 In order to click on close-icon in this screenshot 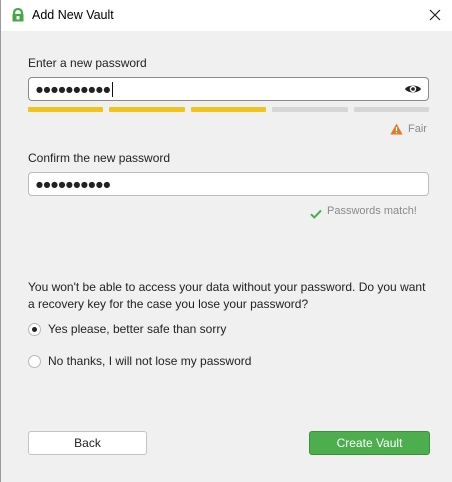, I will do `click(435, 15)`.